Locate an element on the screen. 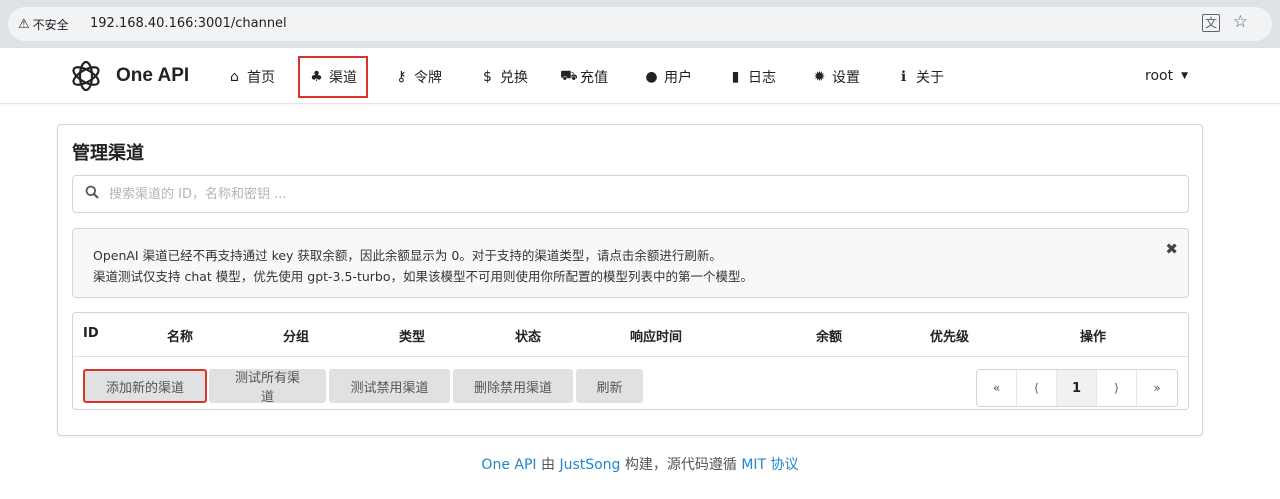  column-header-id: ID is located at coordinates (91, 333).